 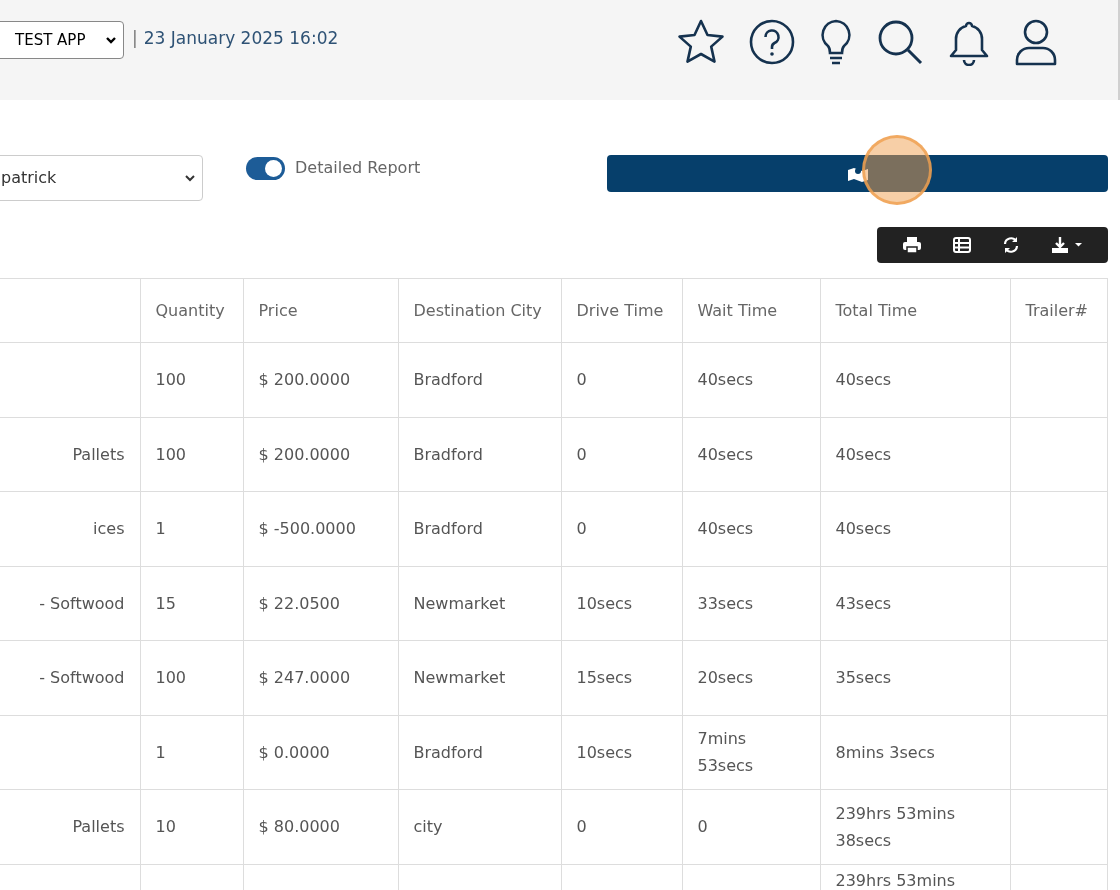 What do you see at coordinates (621, 677) in the screenshot?
I see `table-cell: 15secs` at bounding box center [621, 677].